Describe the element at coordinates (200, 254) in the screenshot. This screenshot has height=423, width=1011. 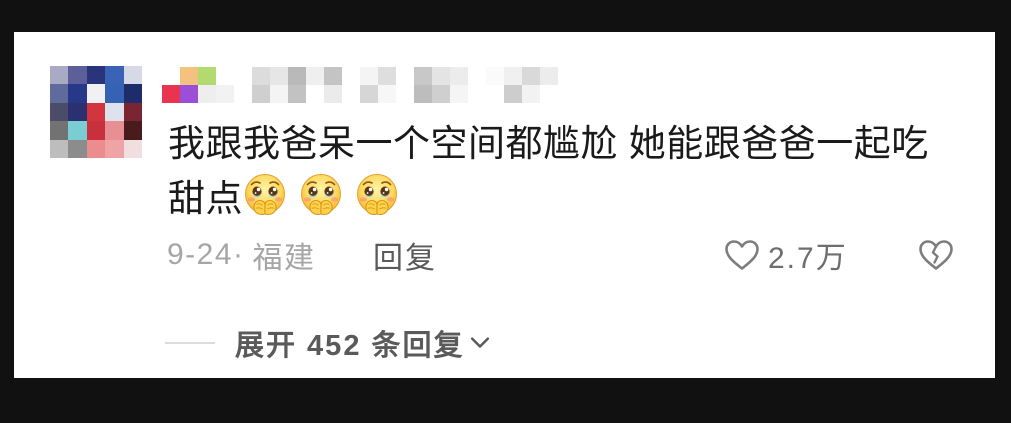
I see `comment-date: 9-24` at that location.